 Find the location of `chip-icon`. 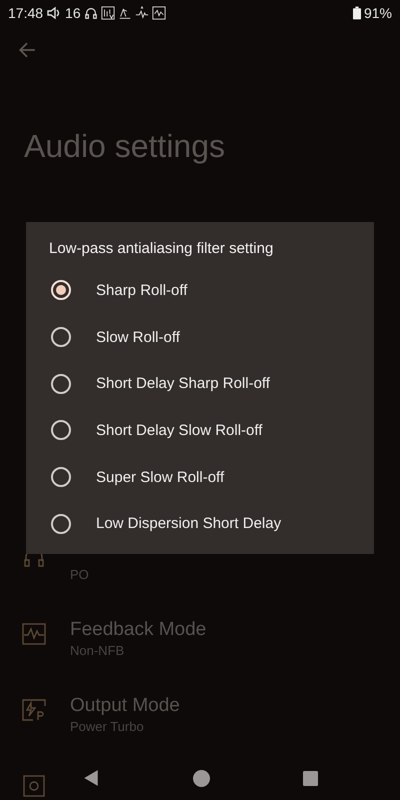

chip-icon is located at coordinates (34, 786).